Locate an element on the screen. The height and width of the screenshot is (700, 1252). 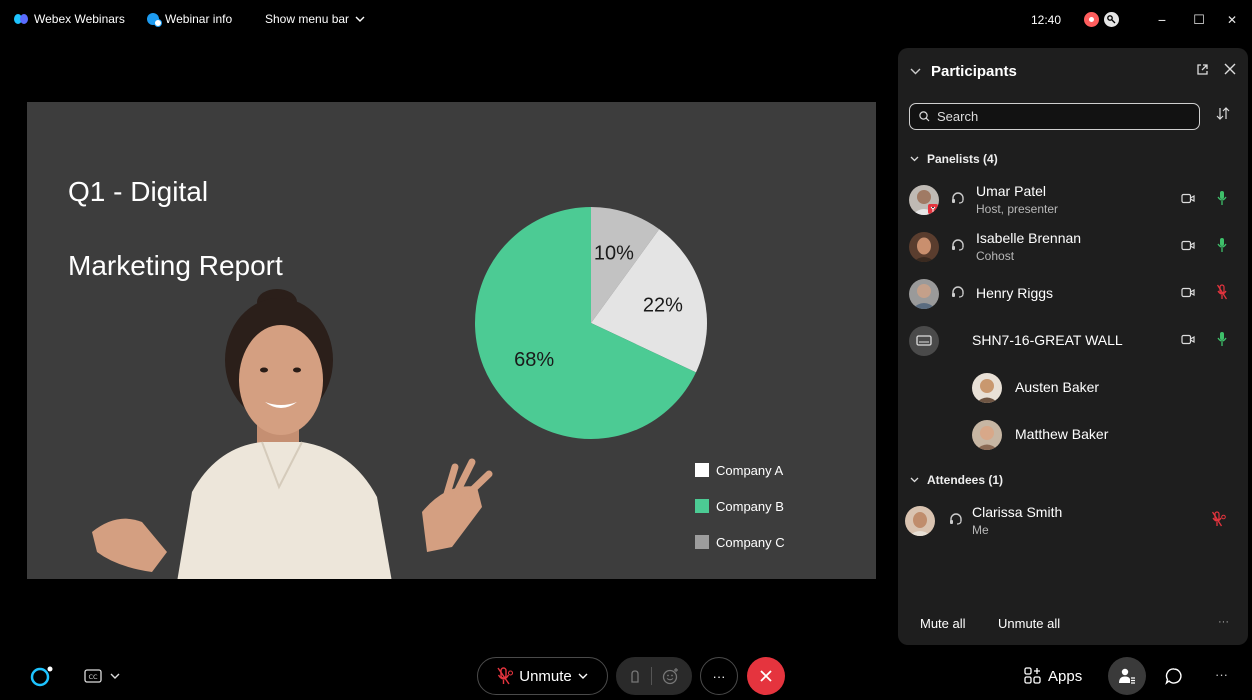
participant-row: SHN7-16-GREAT WALL is located at coordinates (1073, 341).